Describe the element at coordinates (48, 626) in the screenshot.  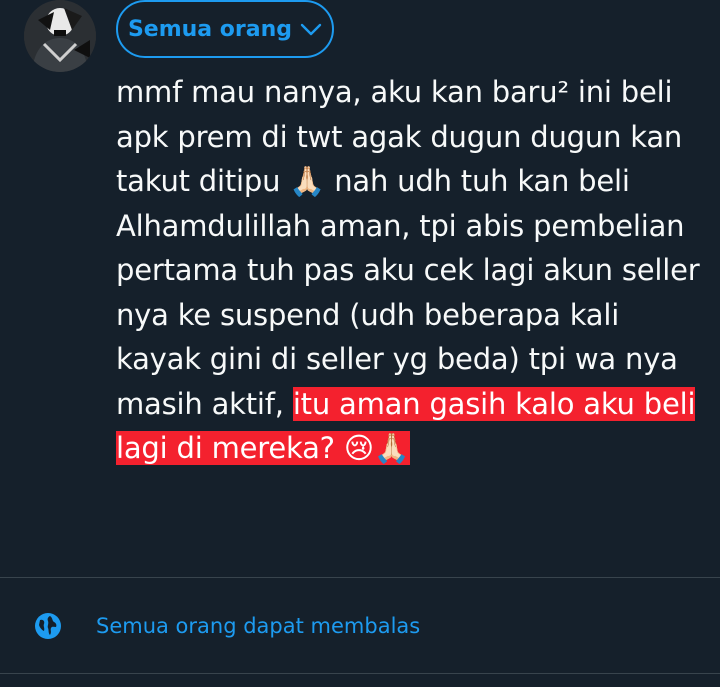
I see `globe-icon` at that location.